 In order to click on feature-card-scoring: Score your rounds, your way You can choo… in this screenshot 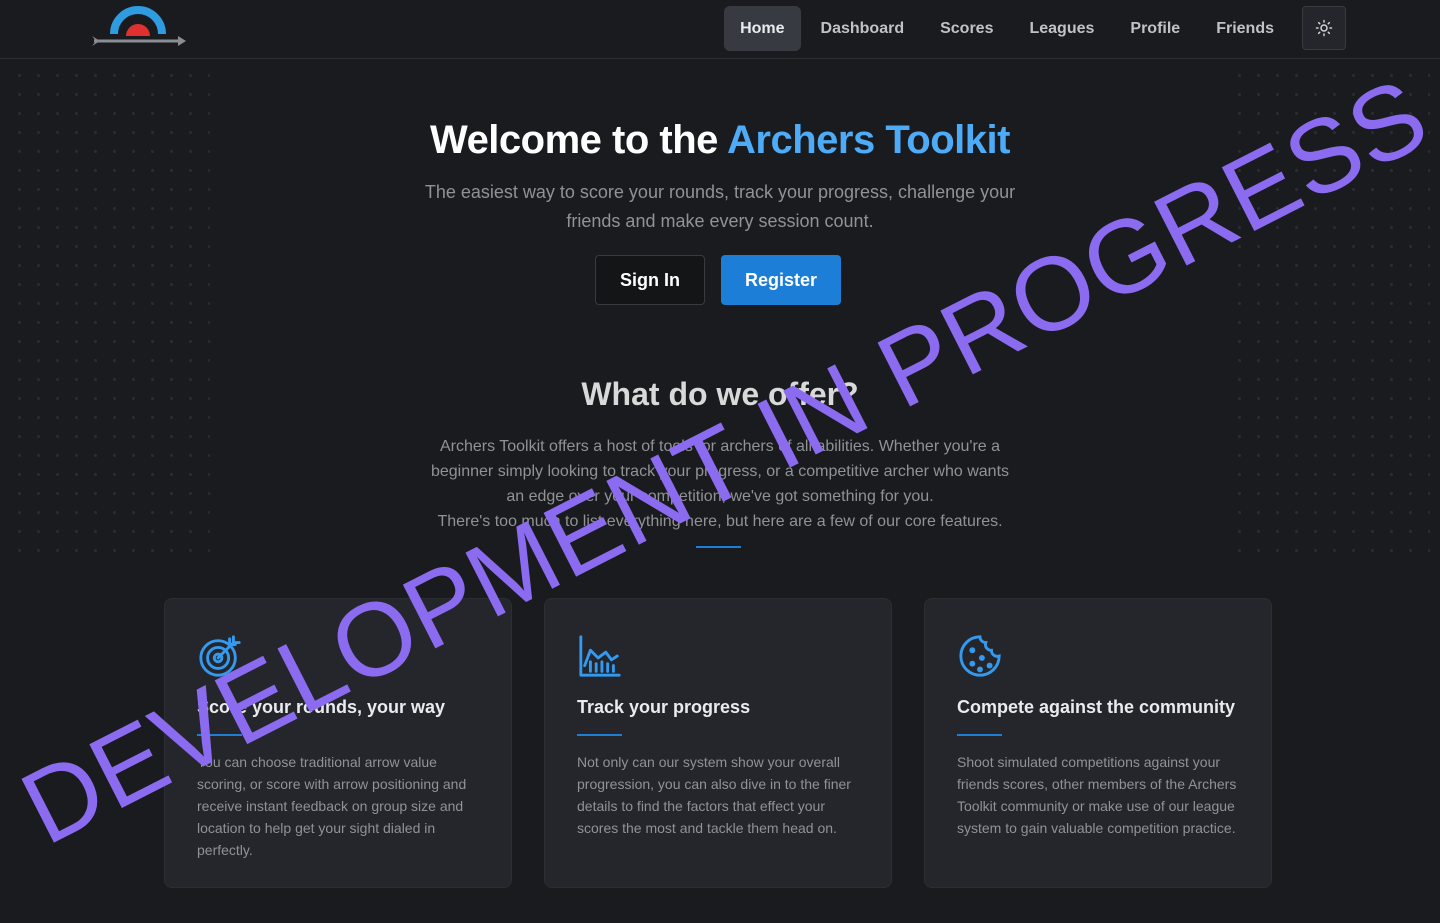, I will do `click(338, 743)`.